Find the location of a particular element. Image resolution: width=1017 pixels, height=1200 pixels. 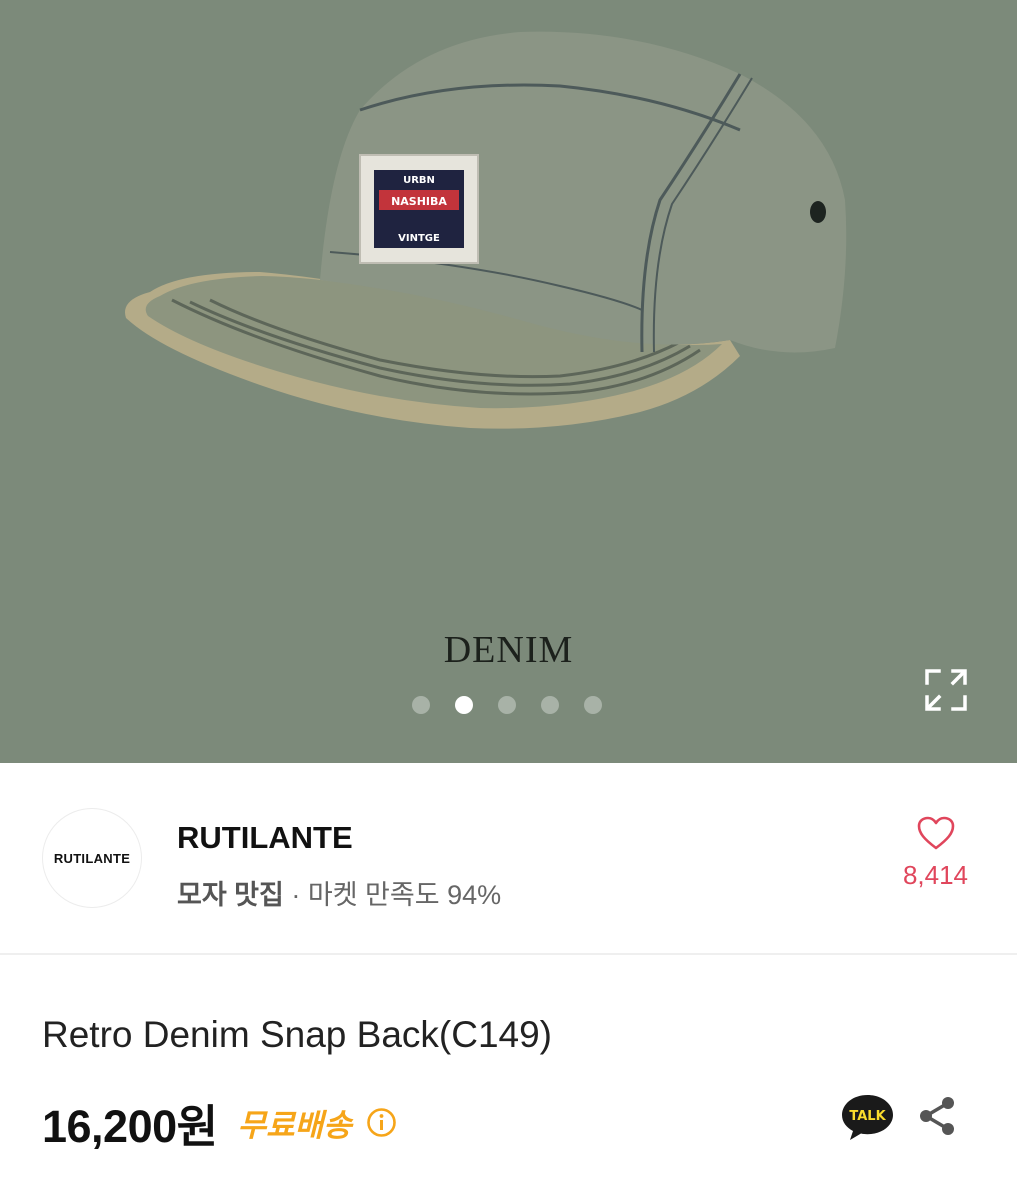

product-title: Retro Denim Snap Back(C149) is located at coordinates (297, 1034).